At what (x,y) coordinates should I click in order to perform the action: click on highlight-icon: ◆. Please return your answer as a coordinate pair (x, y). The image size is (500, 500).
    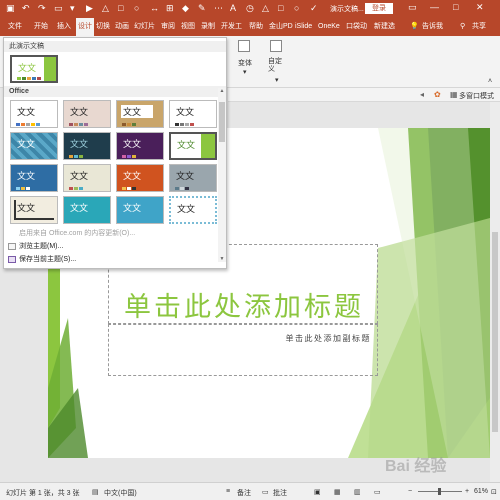
    Looking at the image, I should click on (185, 8).